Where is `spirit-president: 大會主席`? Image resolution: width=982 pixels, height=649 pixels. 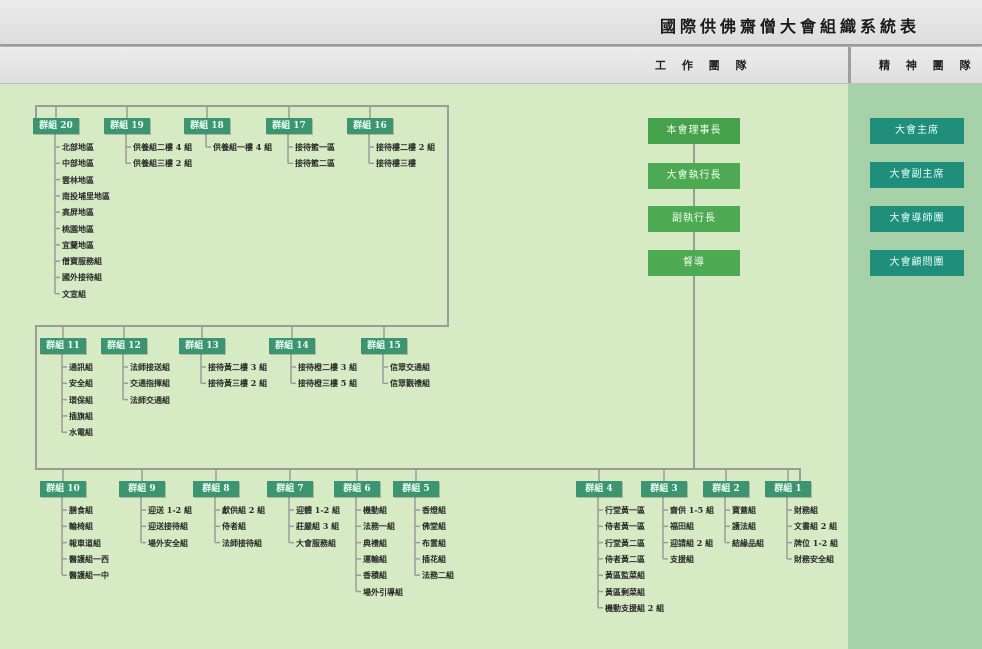 spirit-president: 大會主席 is located at coordinates (917, 131).